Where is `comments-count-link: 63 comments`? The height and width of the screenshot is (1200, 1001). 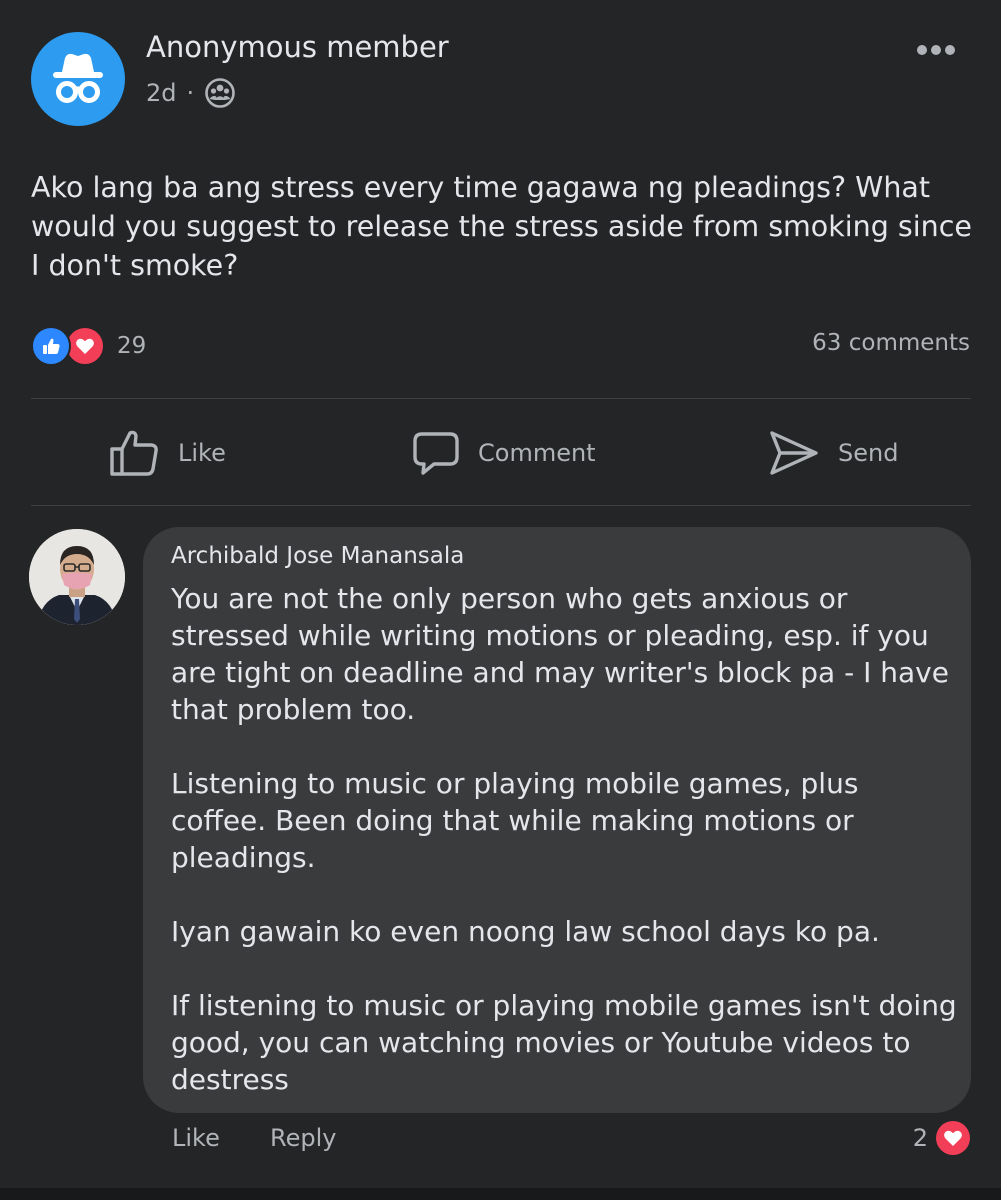
comments-count-link: 63 comments is located at coordinates (891, 343).